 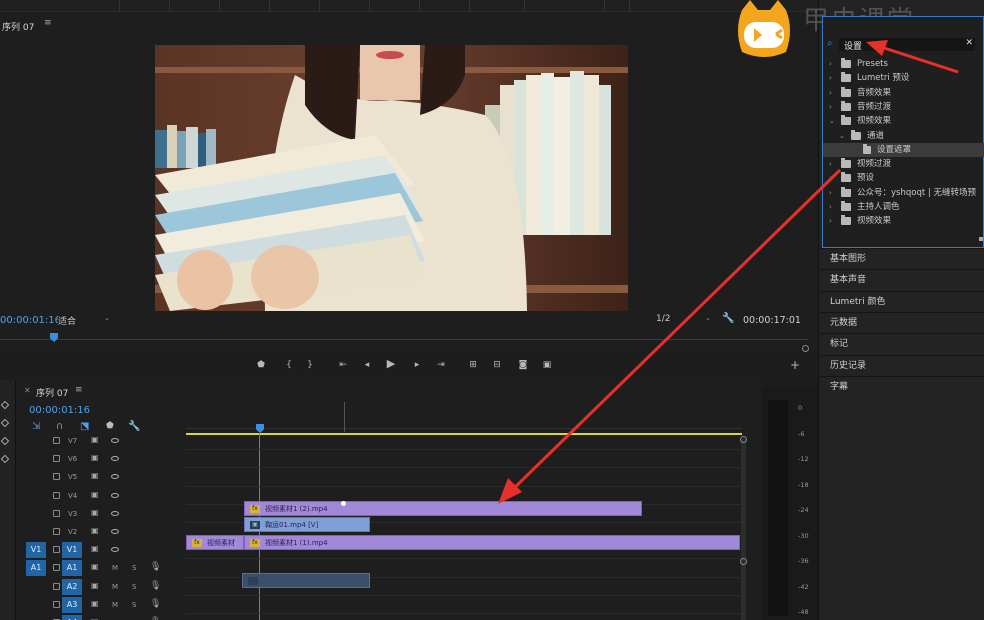 What do you see at coordinates (877, 48) in the screenshot?
I see `arrowhead-icon` at bounding box center [877, 48].